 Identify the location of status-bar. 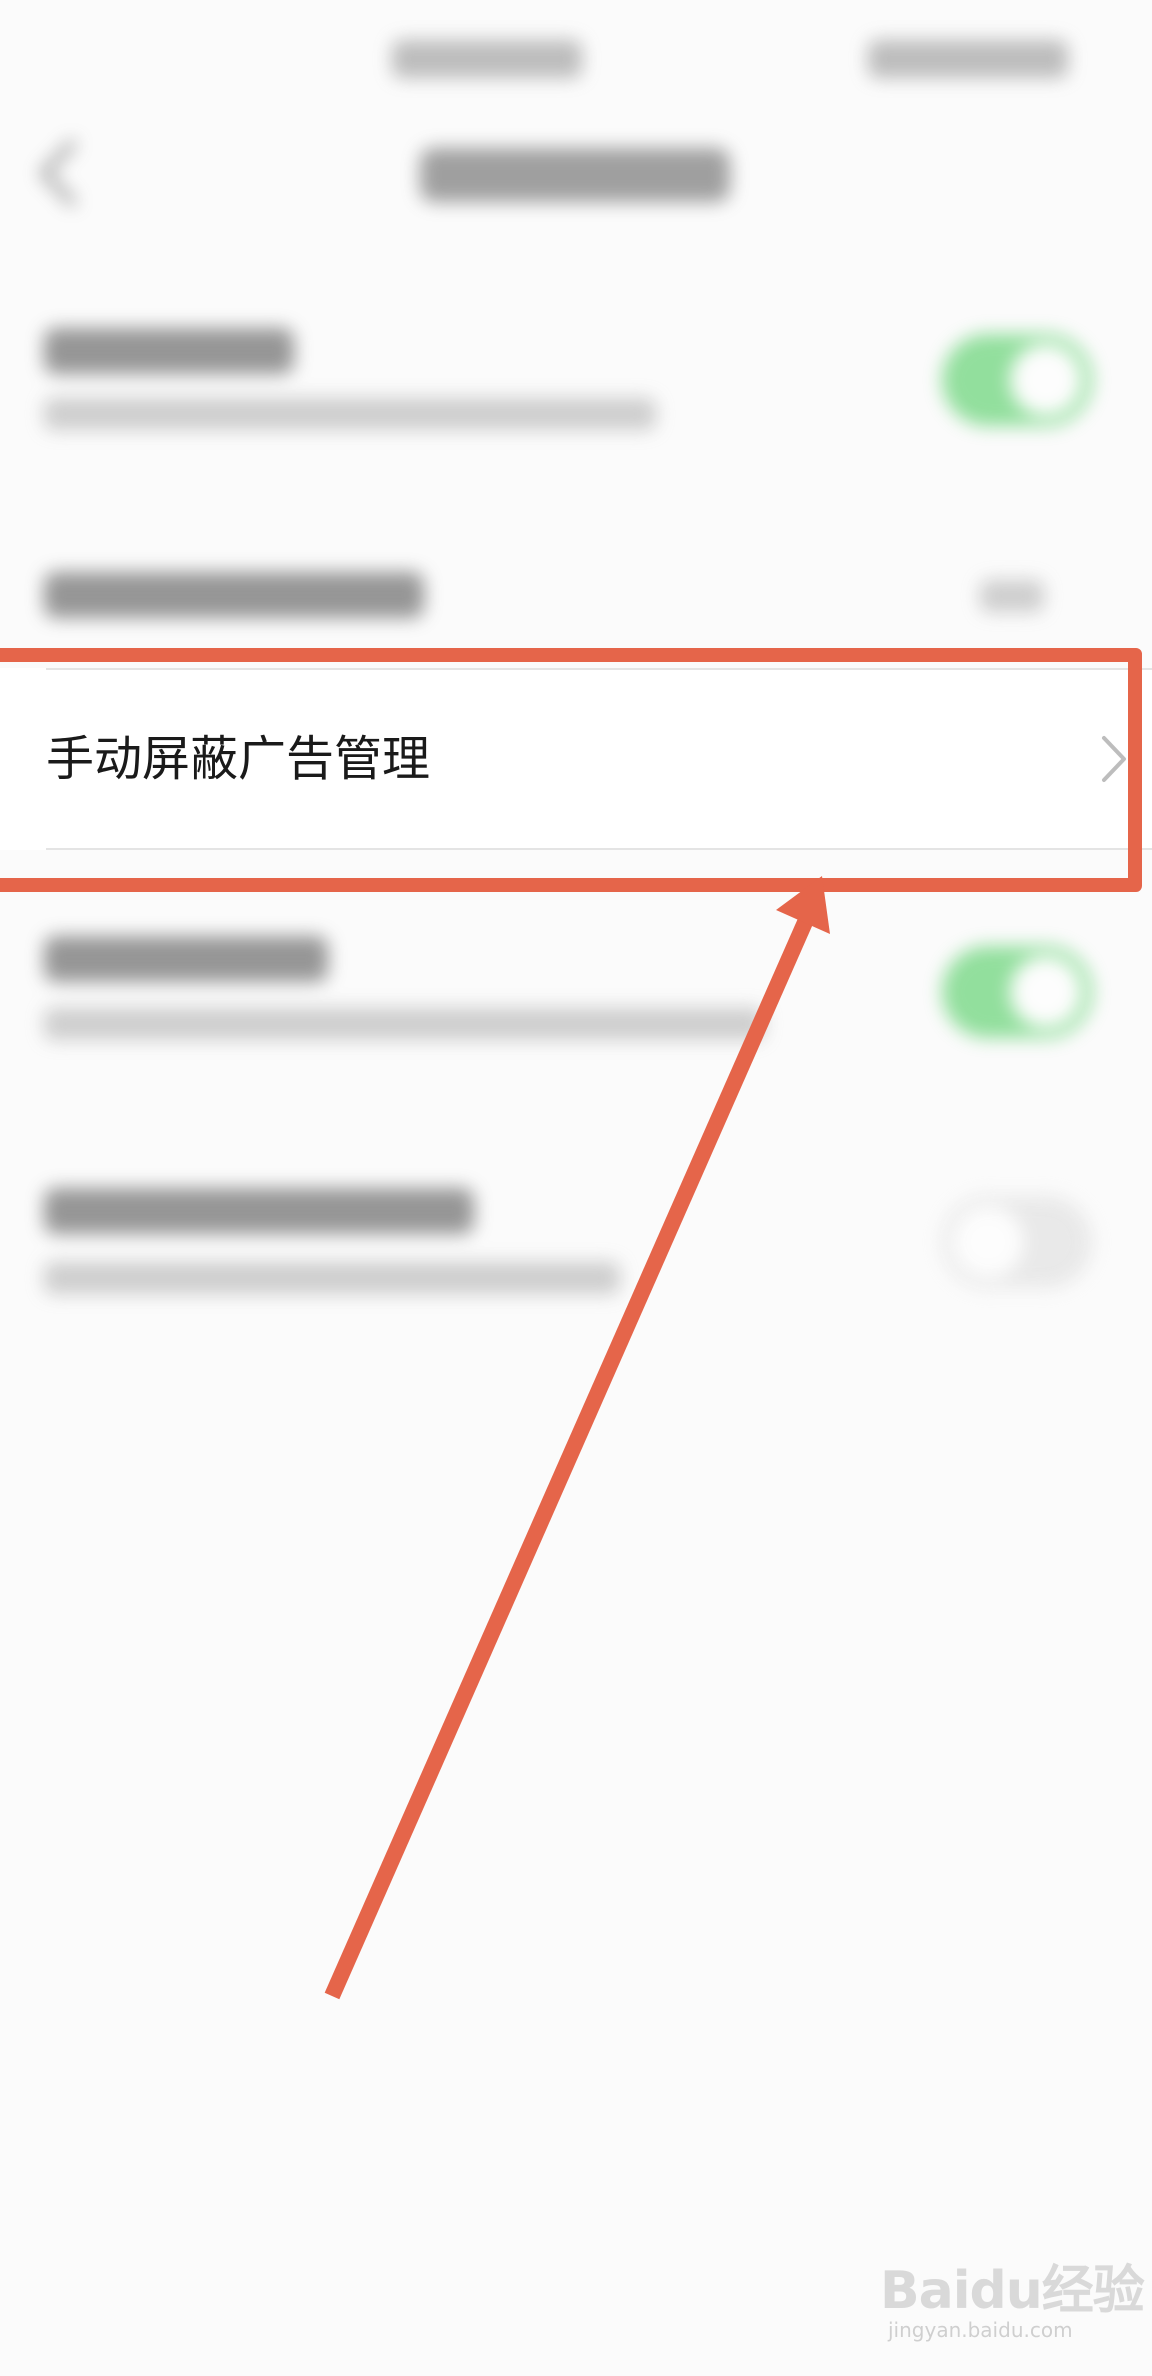
(576, 65).